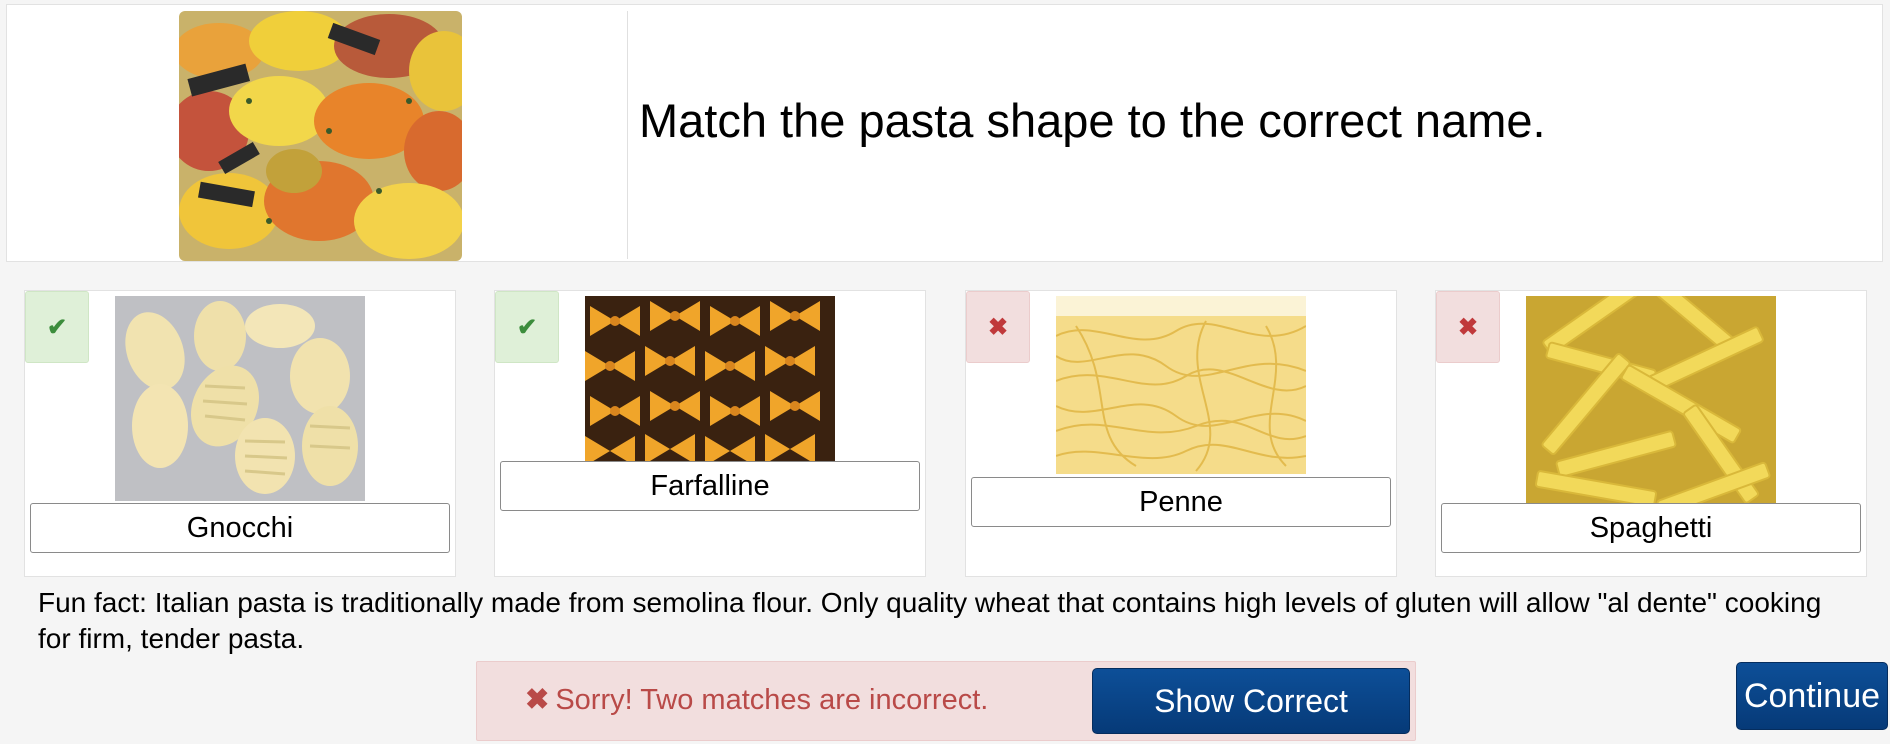 Image resolution: width=1890 pixels, height=744 pixels. I want to click on match-card-gnocchi: ✔ Gnocchi, so click(240, 433).